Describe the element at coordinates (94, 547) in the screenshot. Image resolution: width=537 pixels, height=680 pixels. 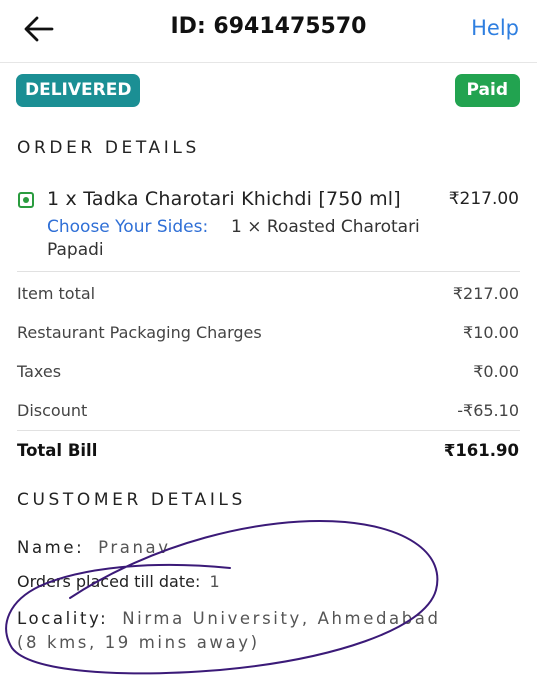
I see `customer-name-row: Name: Pranav` at that location.